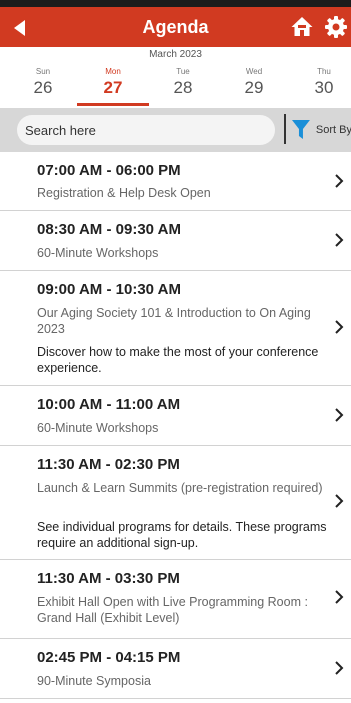  What do you see at coordinates (301, 129) in the screenshot?
I see `filter-icon` at bounding box center [301, 129].